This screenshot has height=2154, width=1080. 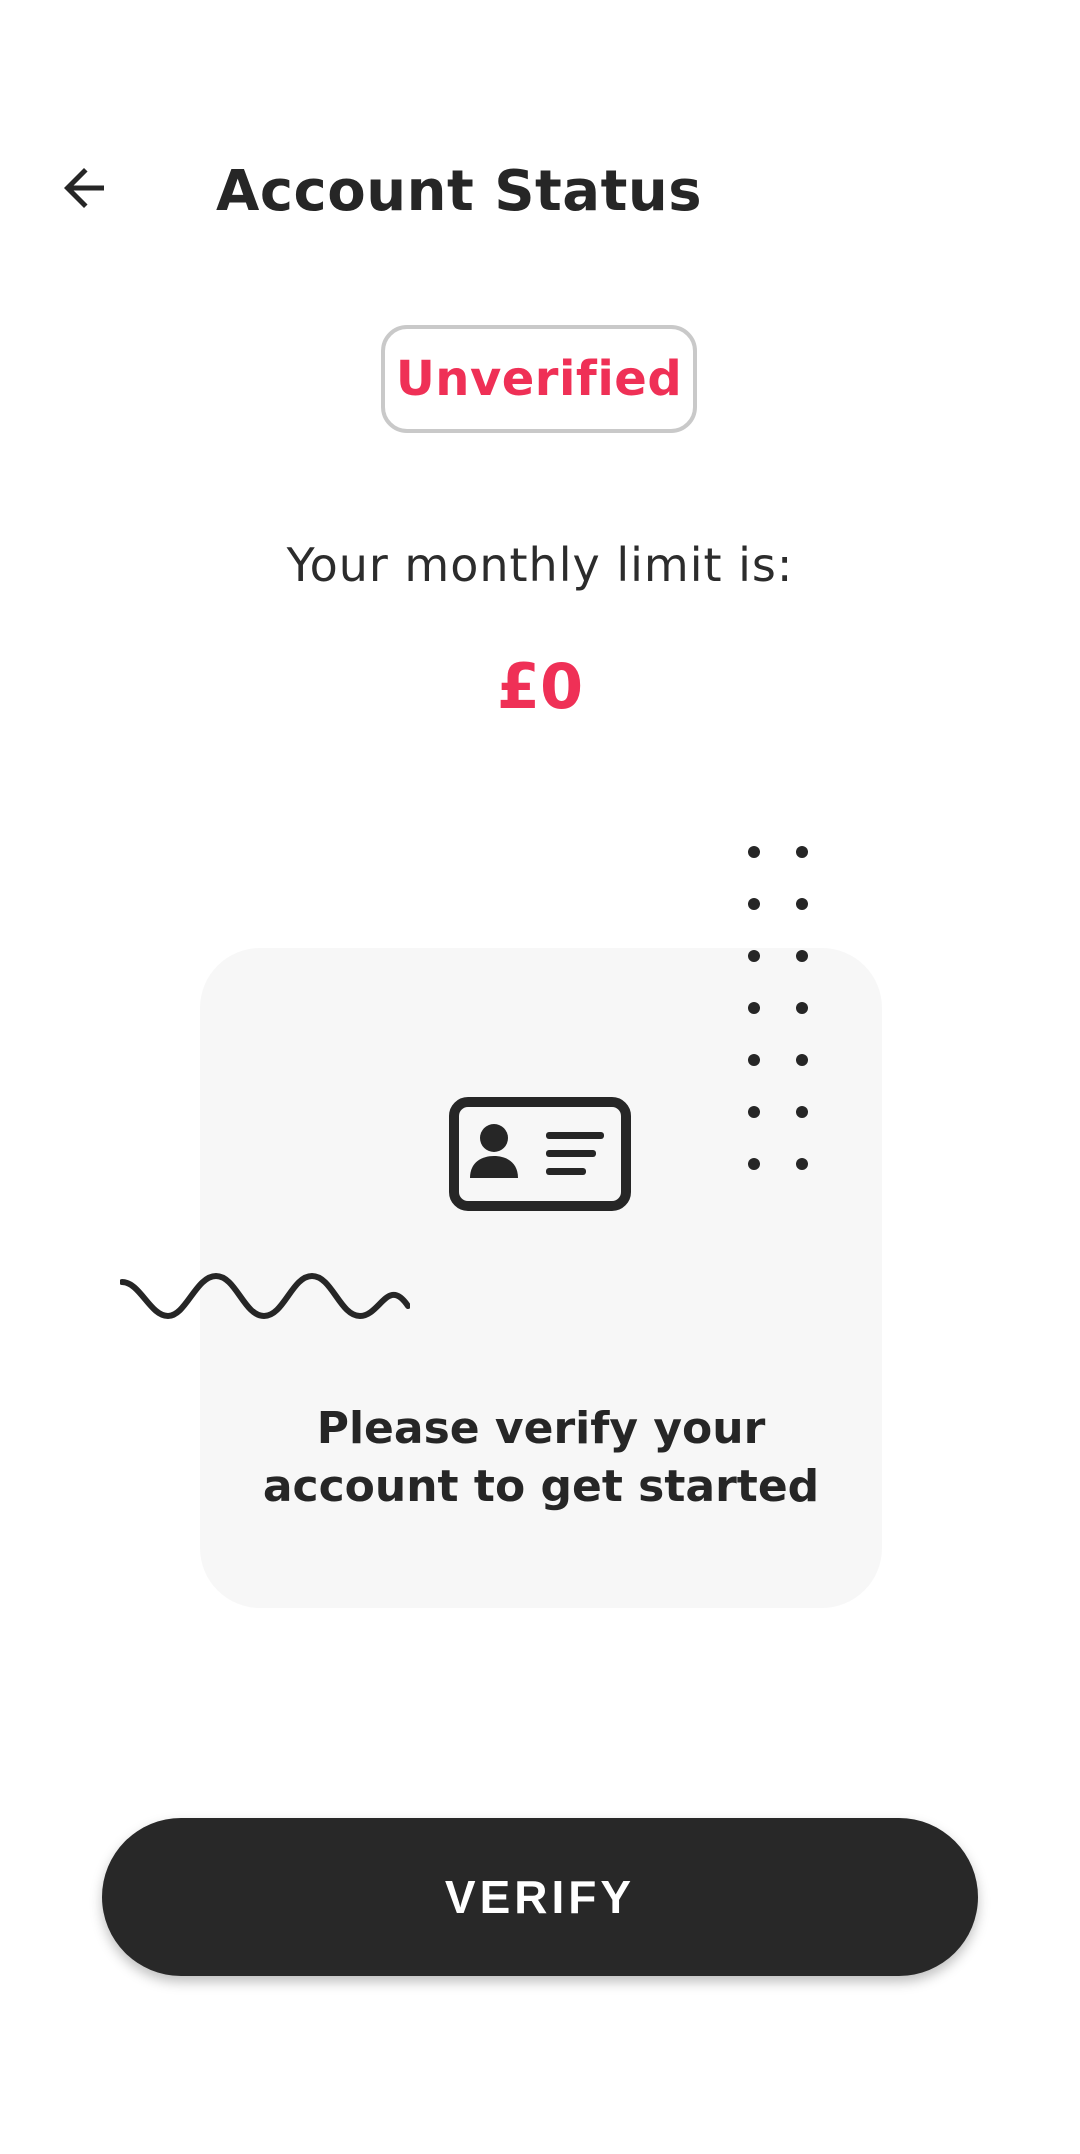 I want to click on arrow-left-icon, so click(x=84, y=188).